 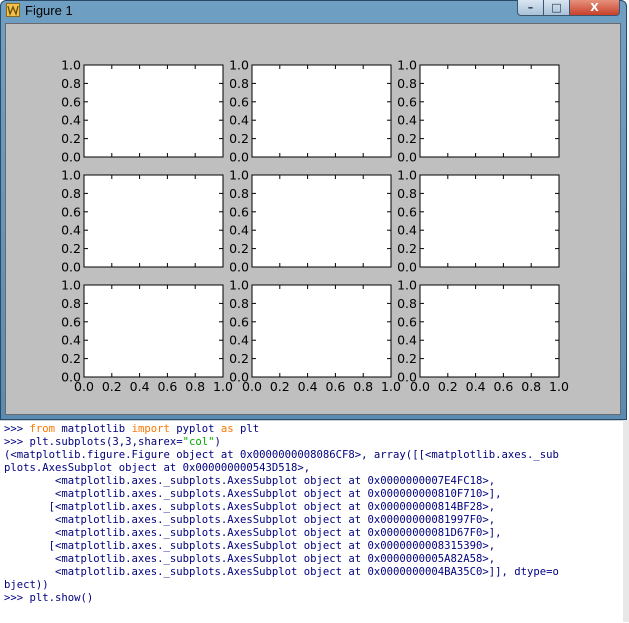 I want to click on console-token: plt, so click(x=246, y=429).